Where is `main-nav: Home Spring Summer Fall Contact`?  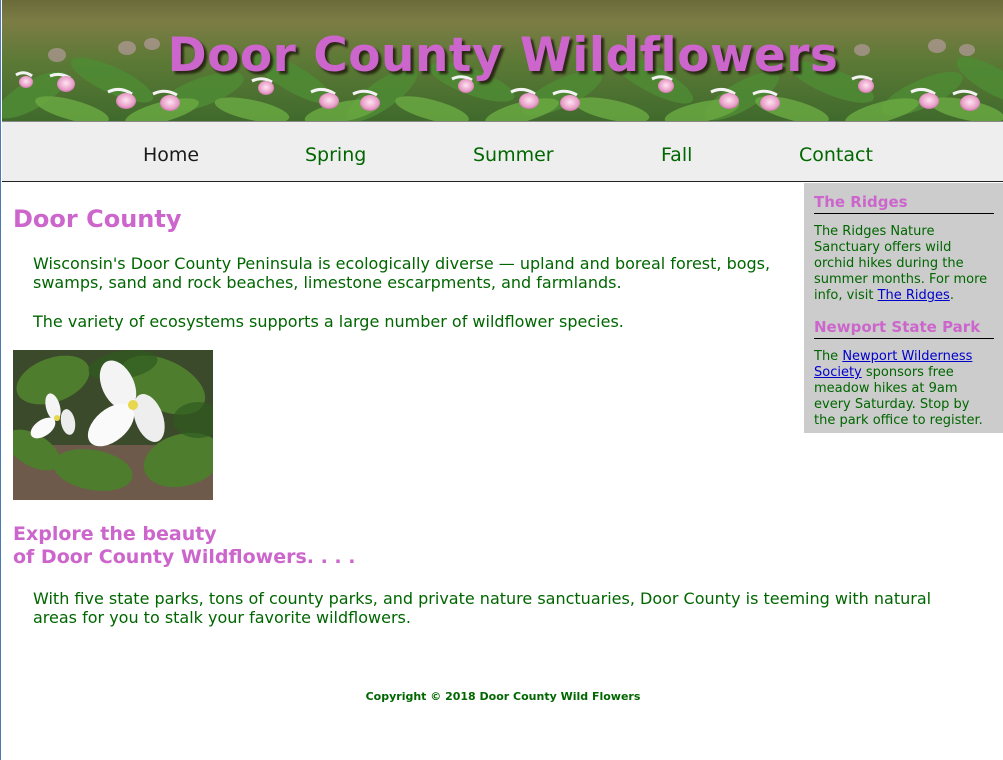
main-nav: Home Spring Summer Fall Contact is located at coordinates (502, 151).